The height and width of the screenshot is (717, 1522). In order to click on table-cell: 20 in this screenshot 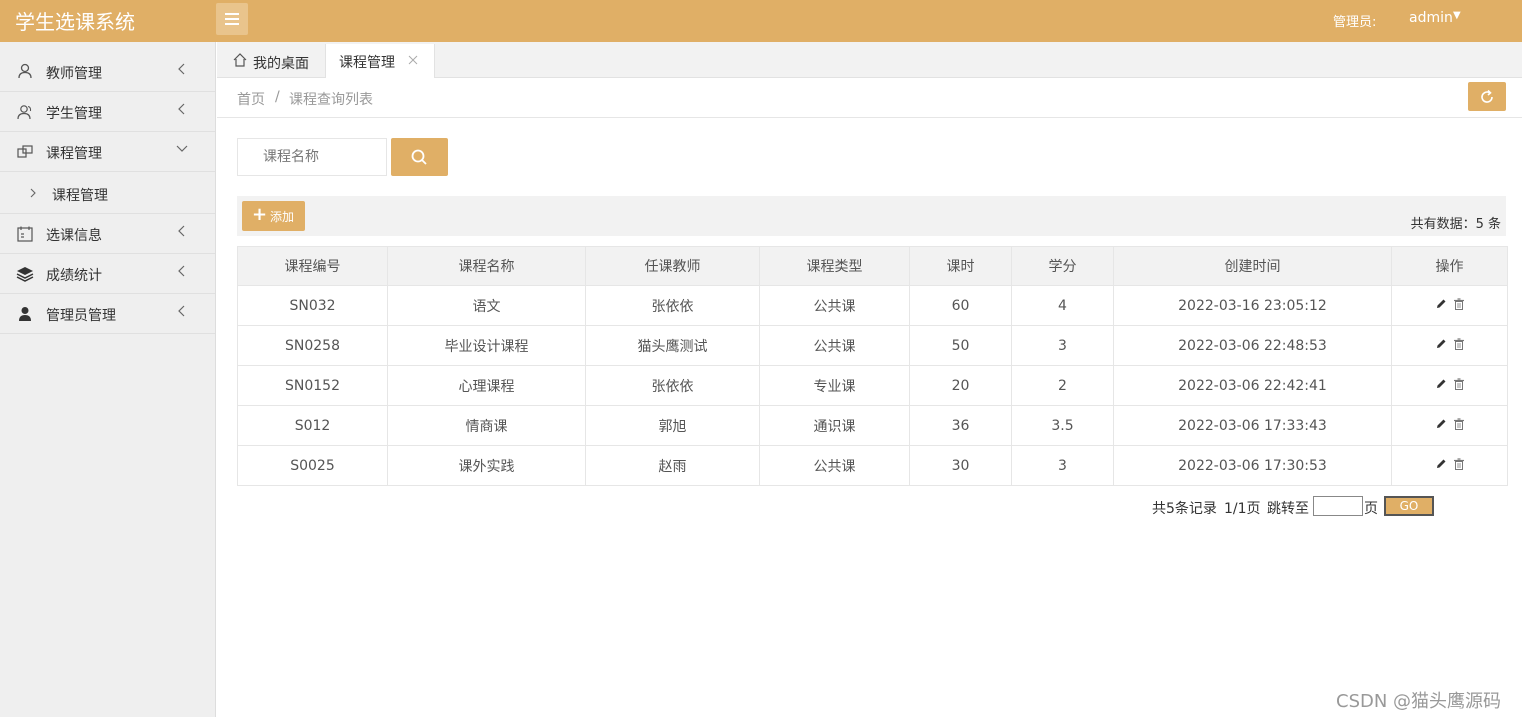, I will do `click(960, 385)`.